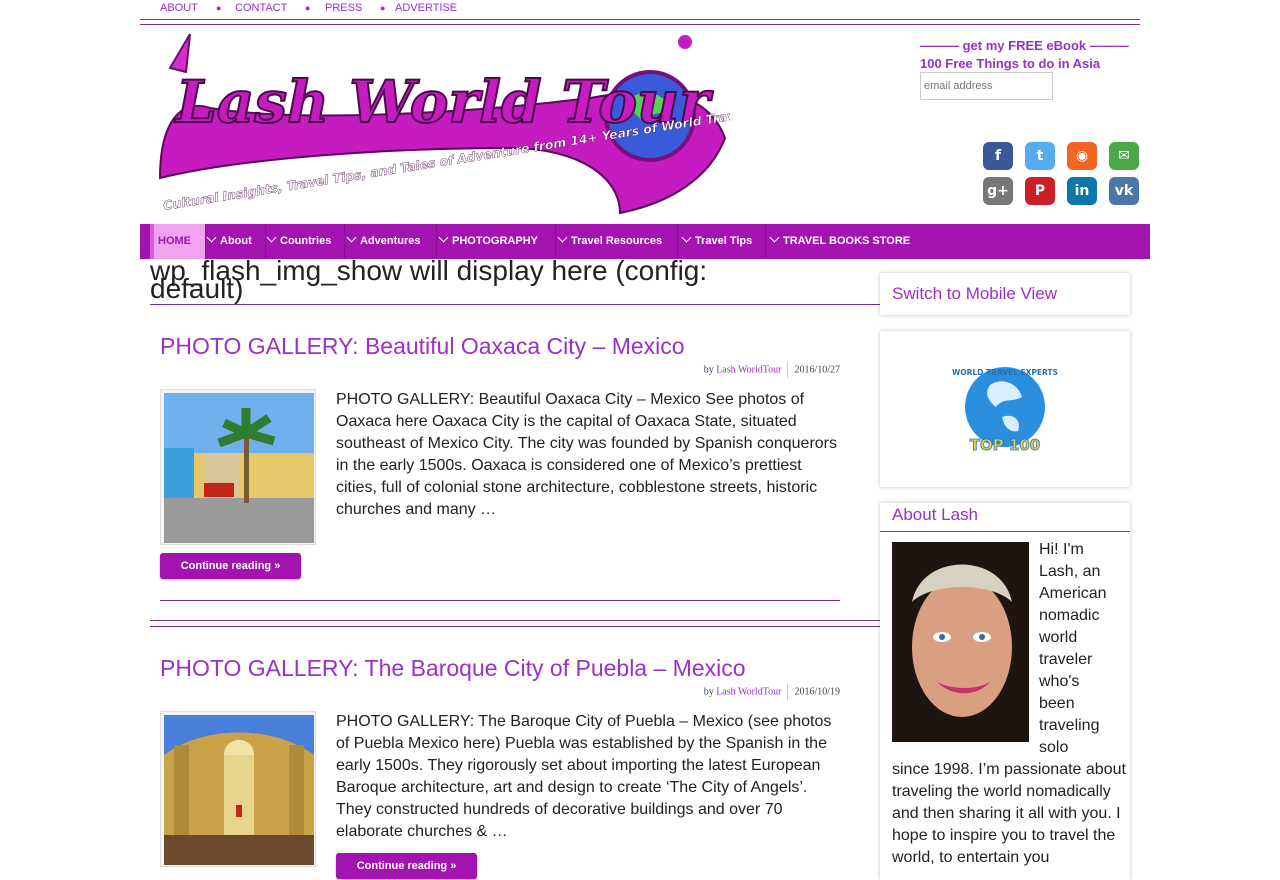  I want to click on nav-item-about: About, so click(234, 241).